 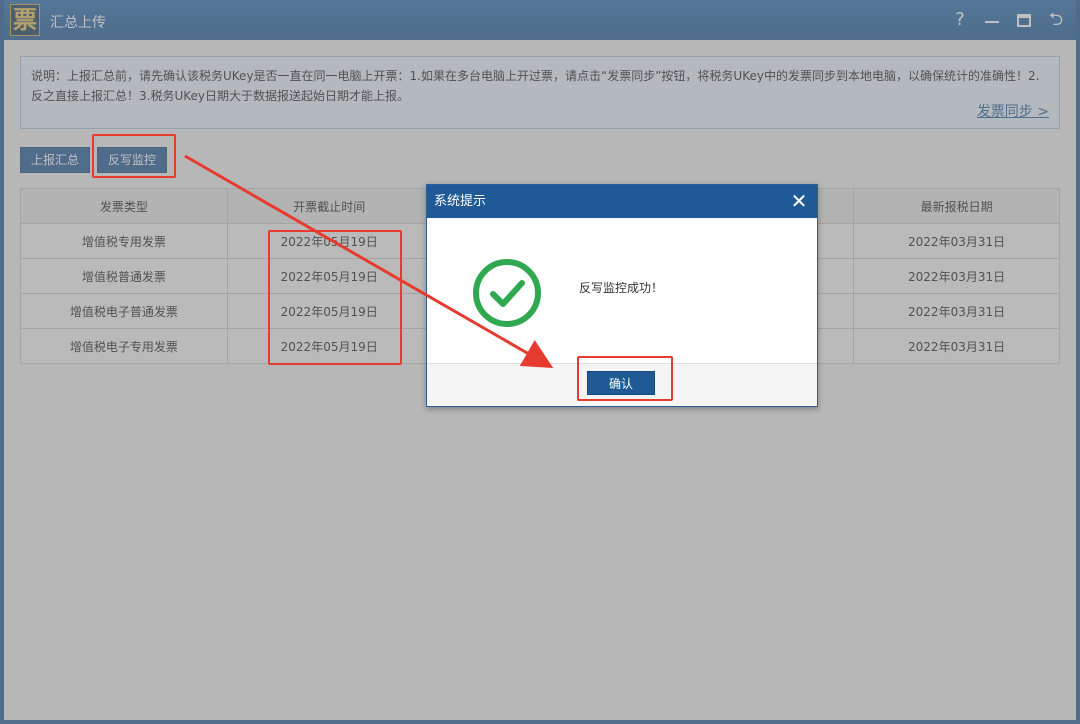 I want to click on success-check-icon, so click(x=507, y=293).